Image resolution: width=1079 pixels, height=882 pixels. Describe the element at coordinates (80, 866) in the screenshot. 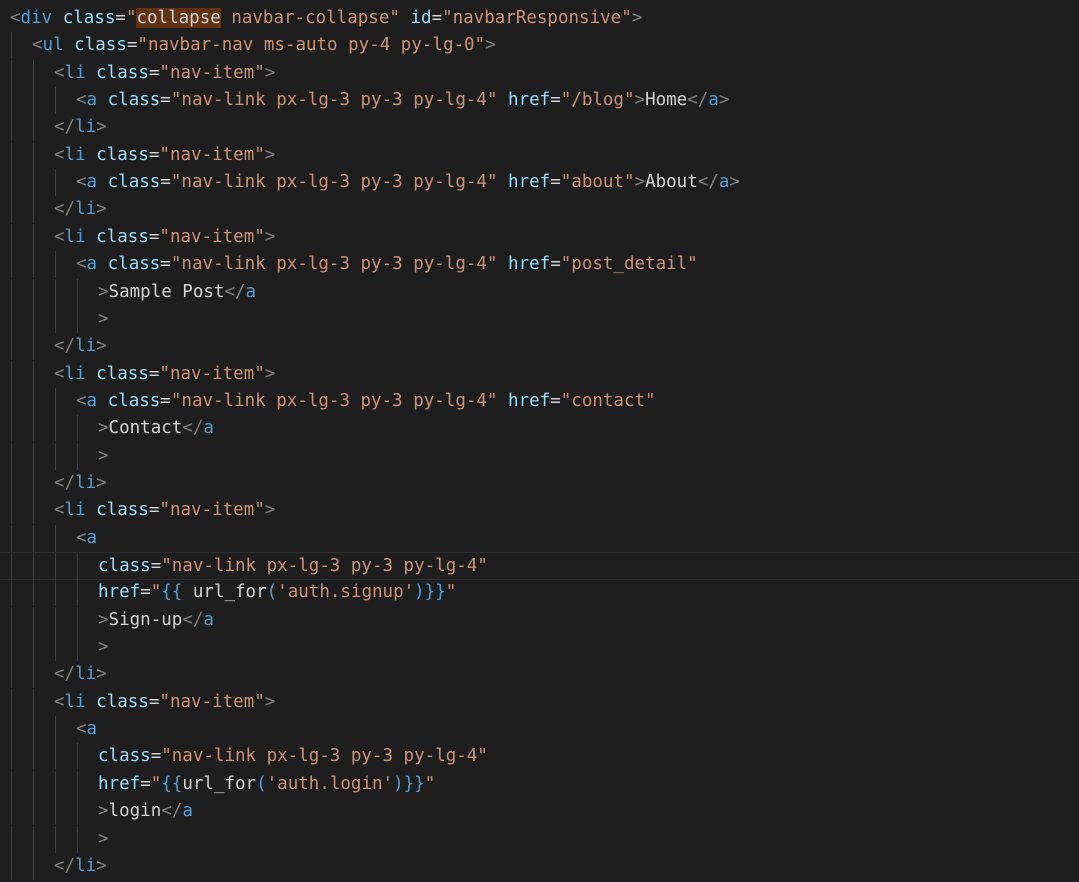

I see `code-text: </li>` at that location.